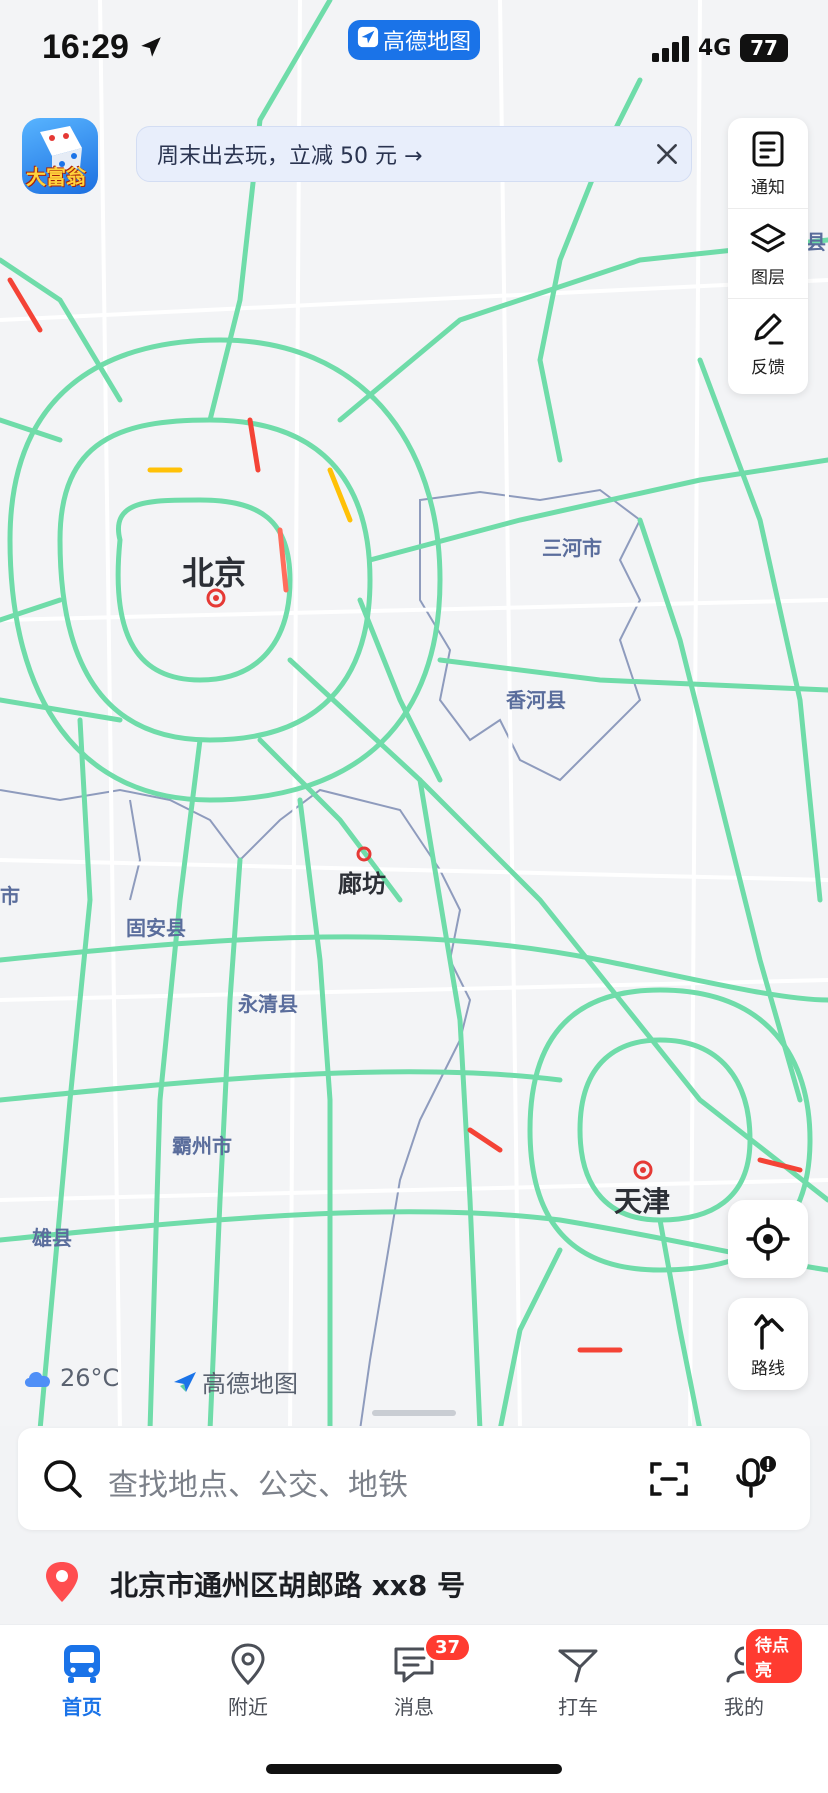 This screenshot has height=1793, width=828. I want to click on scan-icon, so click(669, 1479).